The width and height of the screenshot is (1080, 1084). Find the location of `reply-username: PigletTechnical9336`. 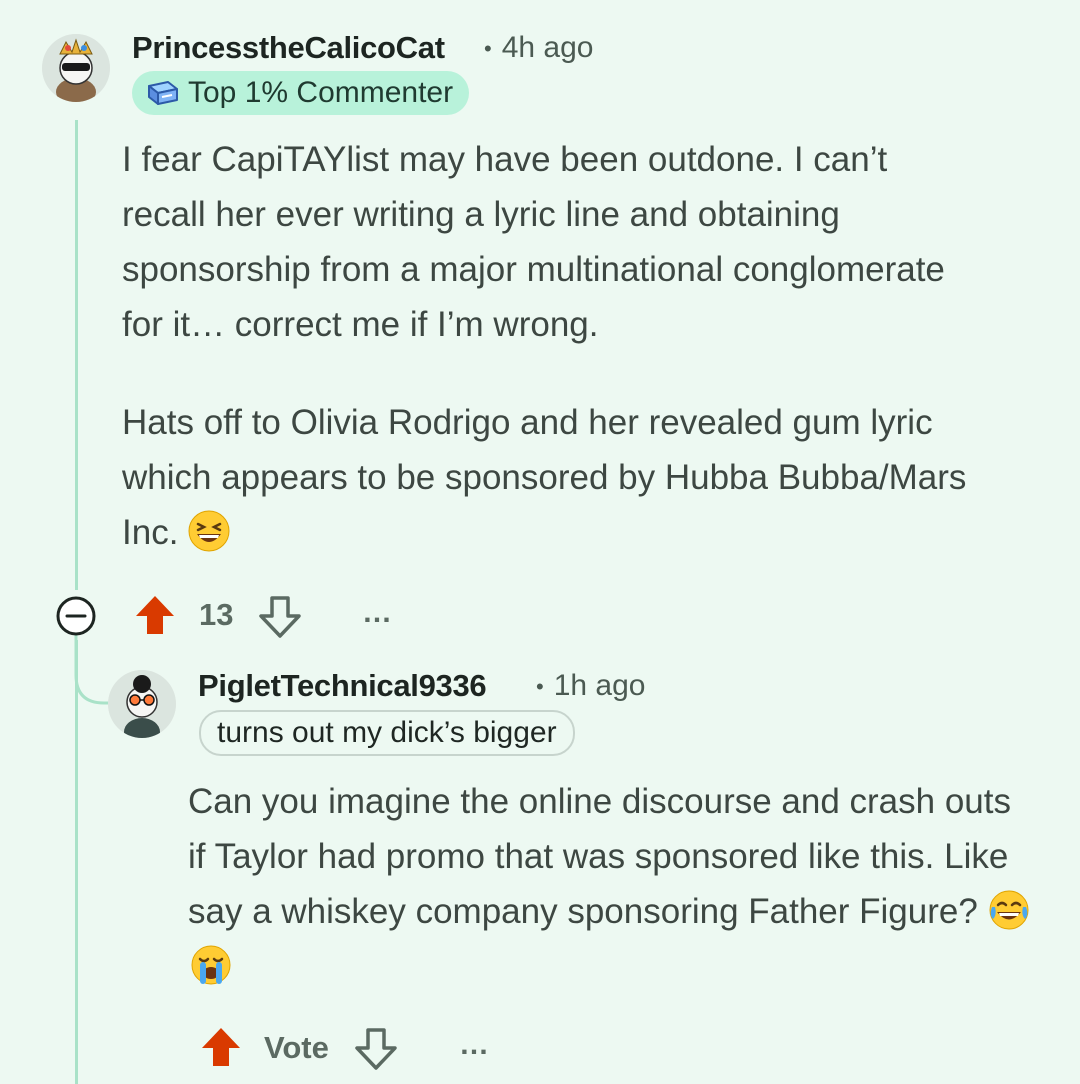

reply-username: PigletTechnical9336 is located at coordinates (342, 686).